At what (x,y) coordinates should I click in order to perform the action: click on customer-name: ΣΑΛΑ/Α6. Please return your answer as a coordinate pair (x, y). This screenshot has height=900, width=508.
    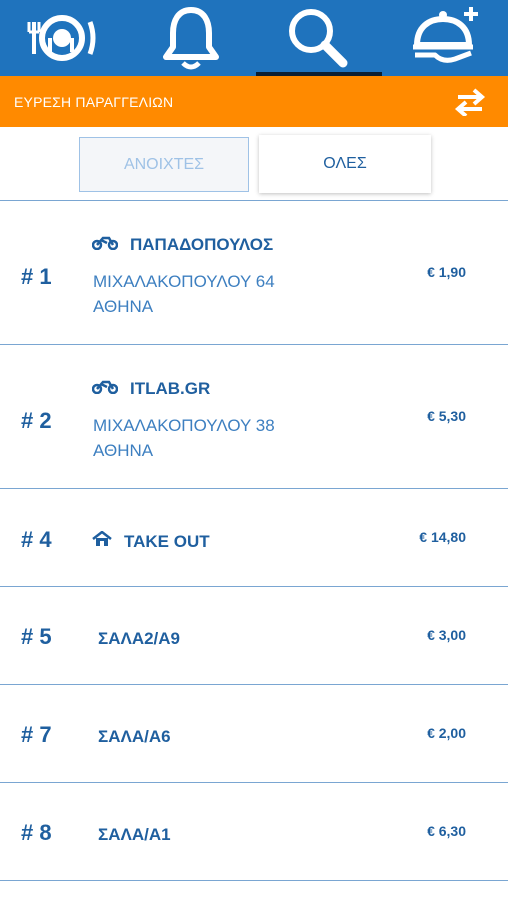
    Looking at the image, I should click on (134, 736).